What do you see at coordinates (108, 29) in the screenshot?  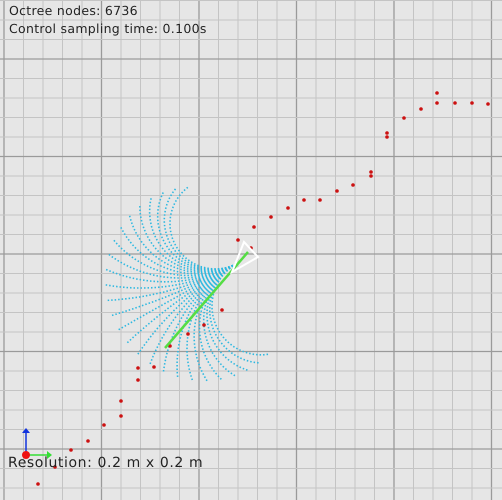 I see `info-text: Control sampling time: 0.100s` at bounding box center [108, 29].